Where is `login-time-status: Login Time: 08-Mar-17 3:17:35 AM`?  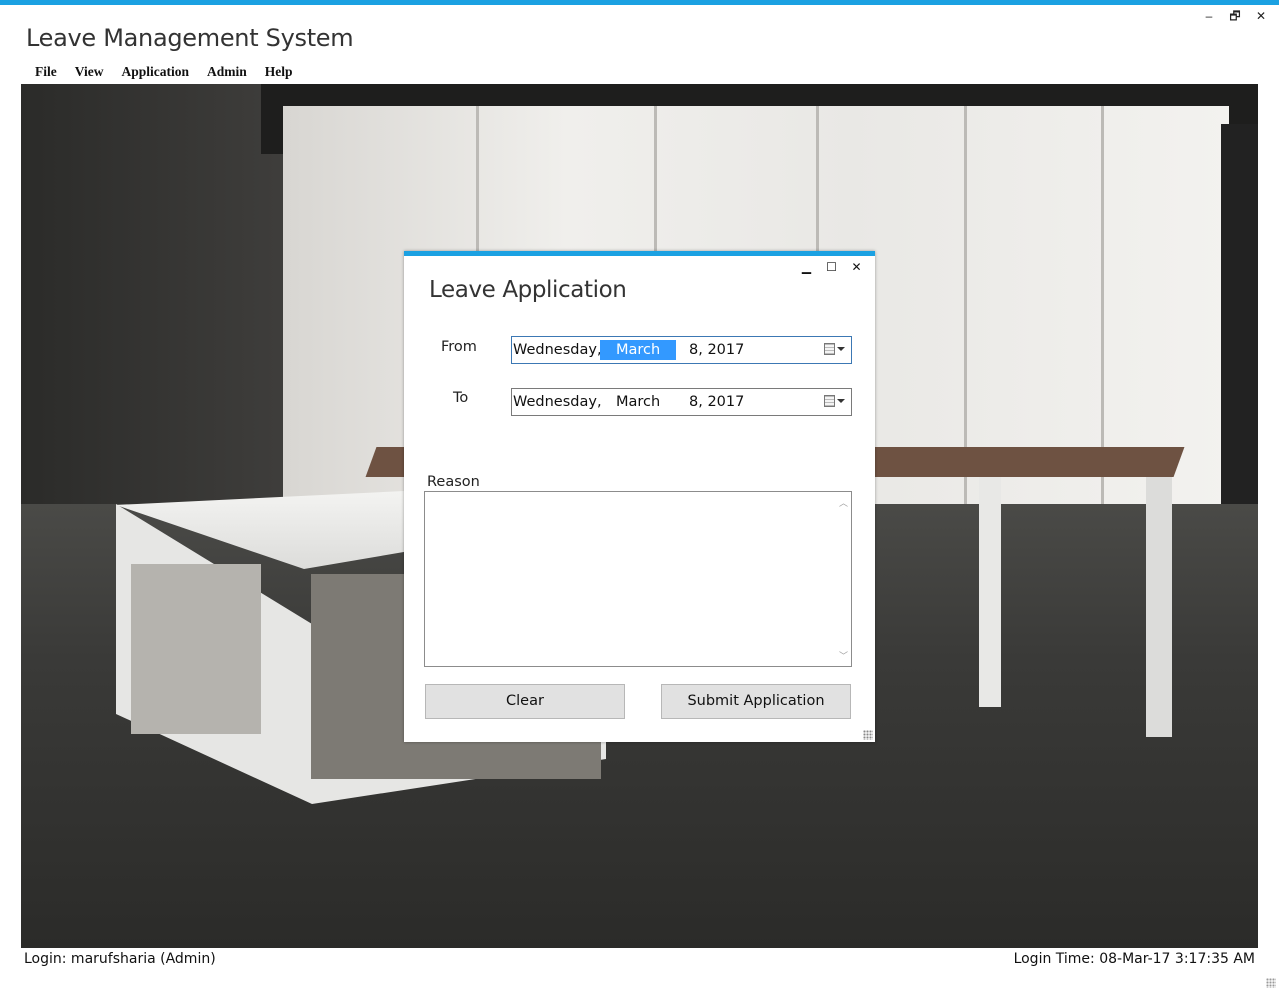 login-time-status: Login Time: 08-Mar-17 3:17:35 AM is located at coordinates (1134, 959).